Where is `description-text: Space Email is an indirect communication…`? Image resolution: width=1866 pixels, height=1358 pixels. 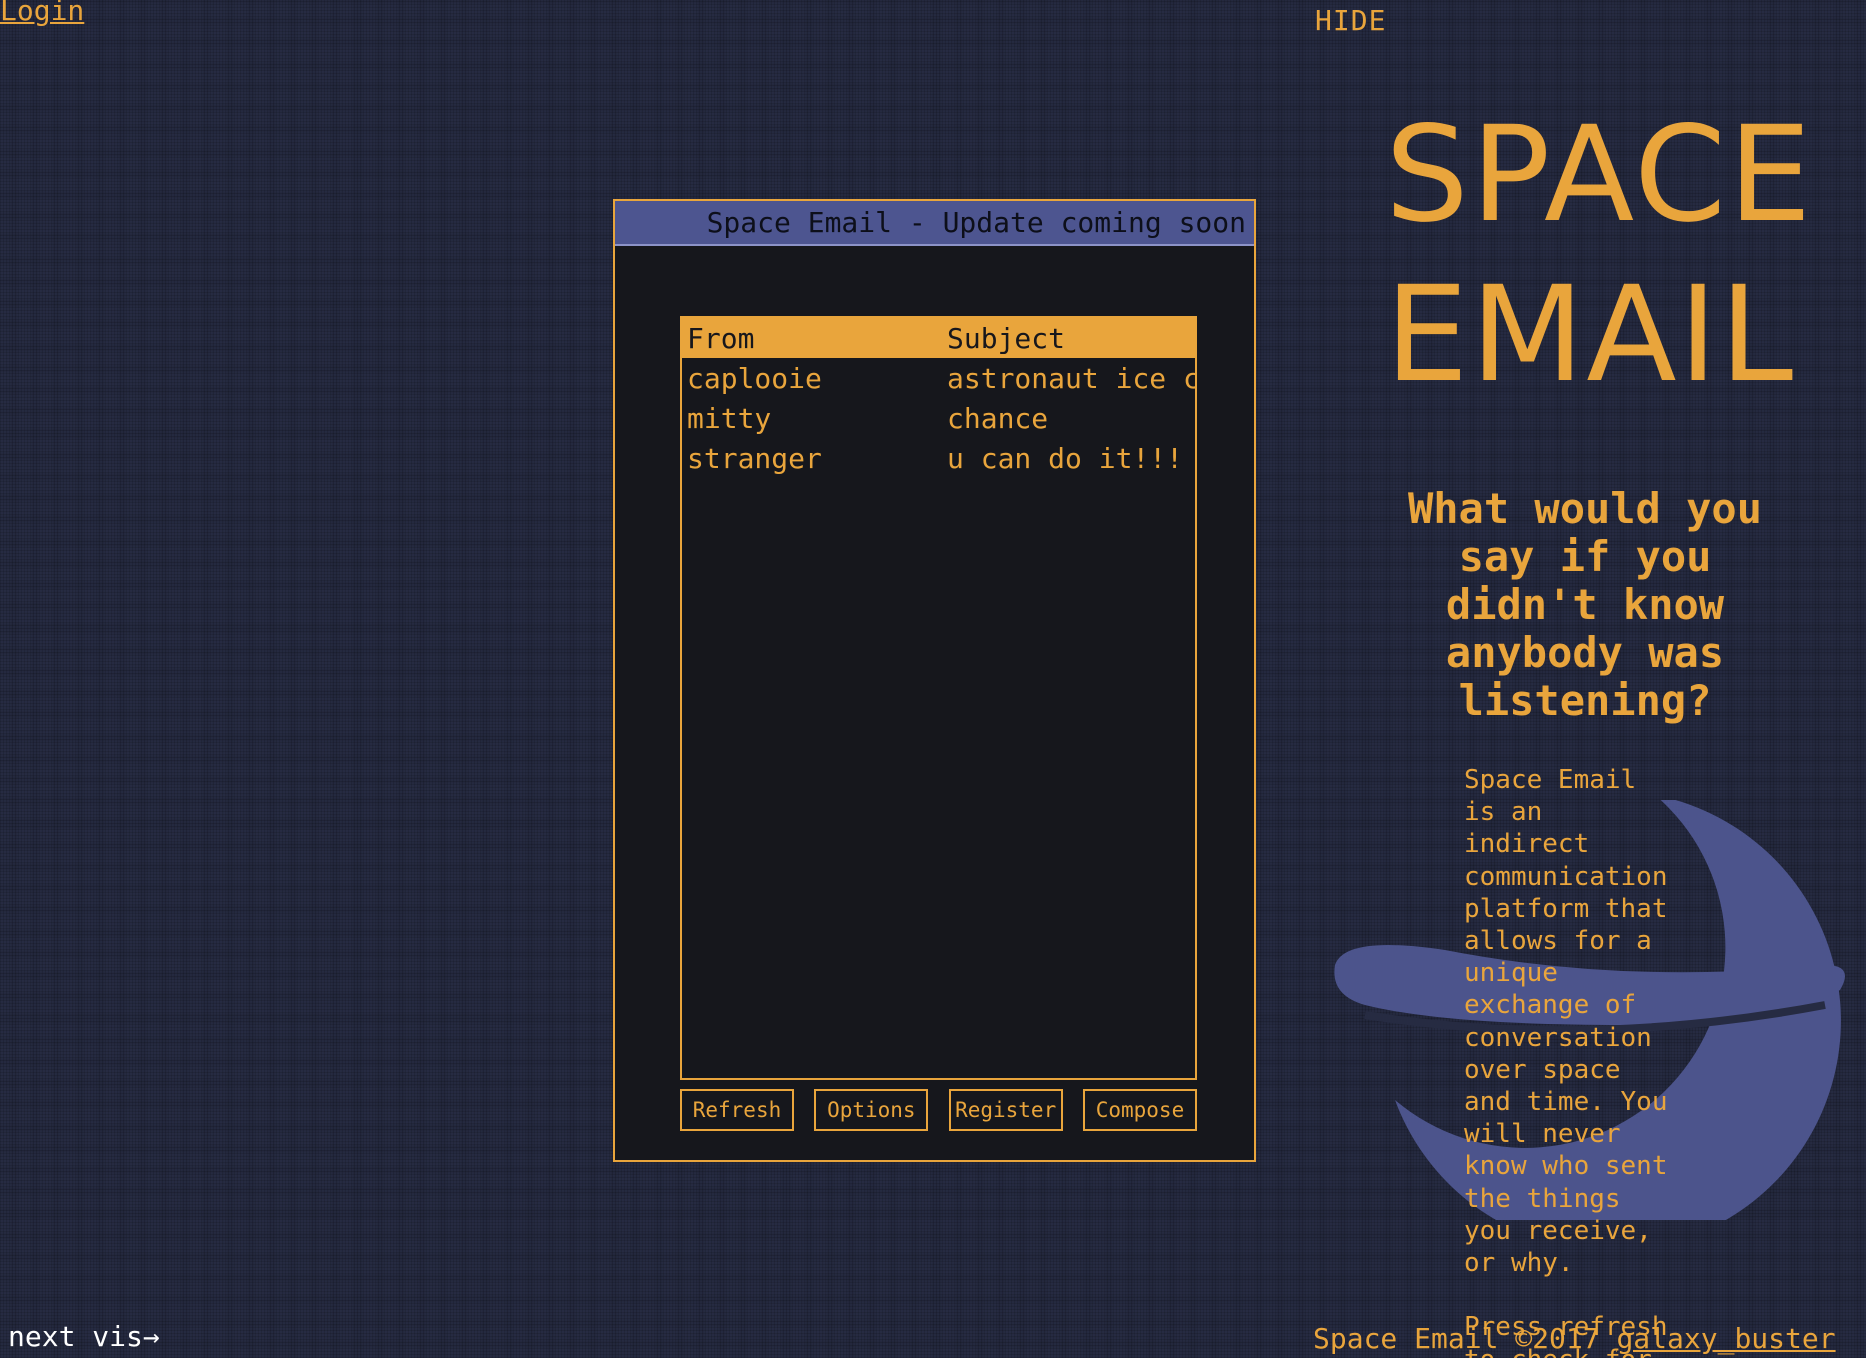 description-text: Space Email is an indirect communication… is located at coordinates (1566, 1061).